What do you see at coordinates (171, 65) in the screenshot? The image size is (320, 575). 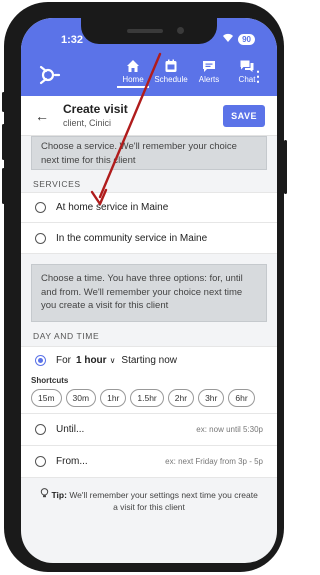 I see `calendar-icon` at bounding box center [171, 65].